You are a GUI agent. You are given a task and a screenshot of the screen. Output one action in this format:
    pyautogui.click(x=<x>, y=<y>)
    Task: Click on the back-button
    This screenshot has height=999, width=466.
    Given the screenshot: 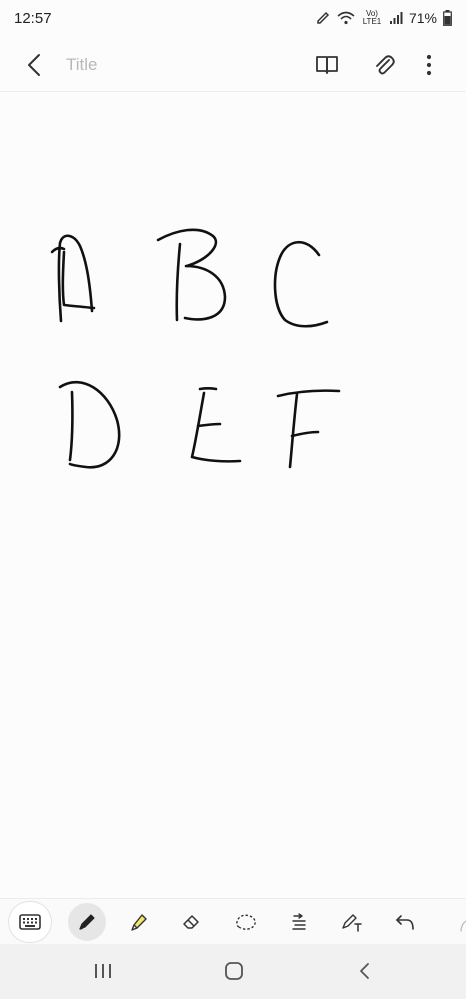 What is the action you would take?
    pyautogui.click(x=35, y=65)
    